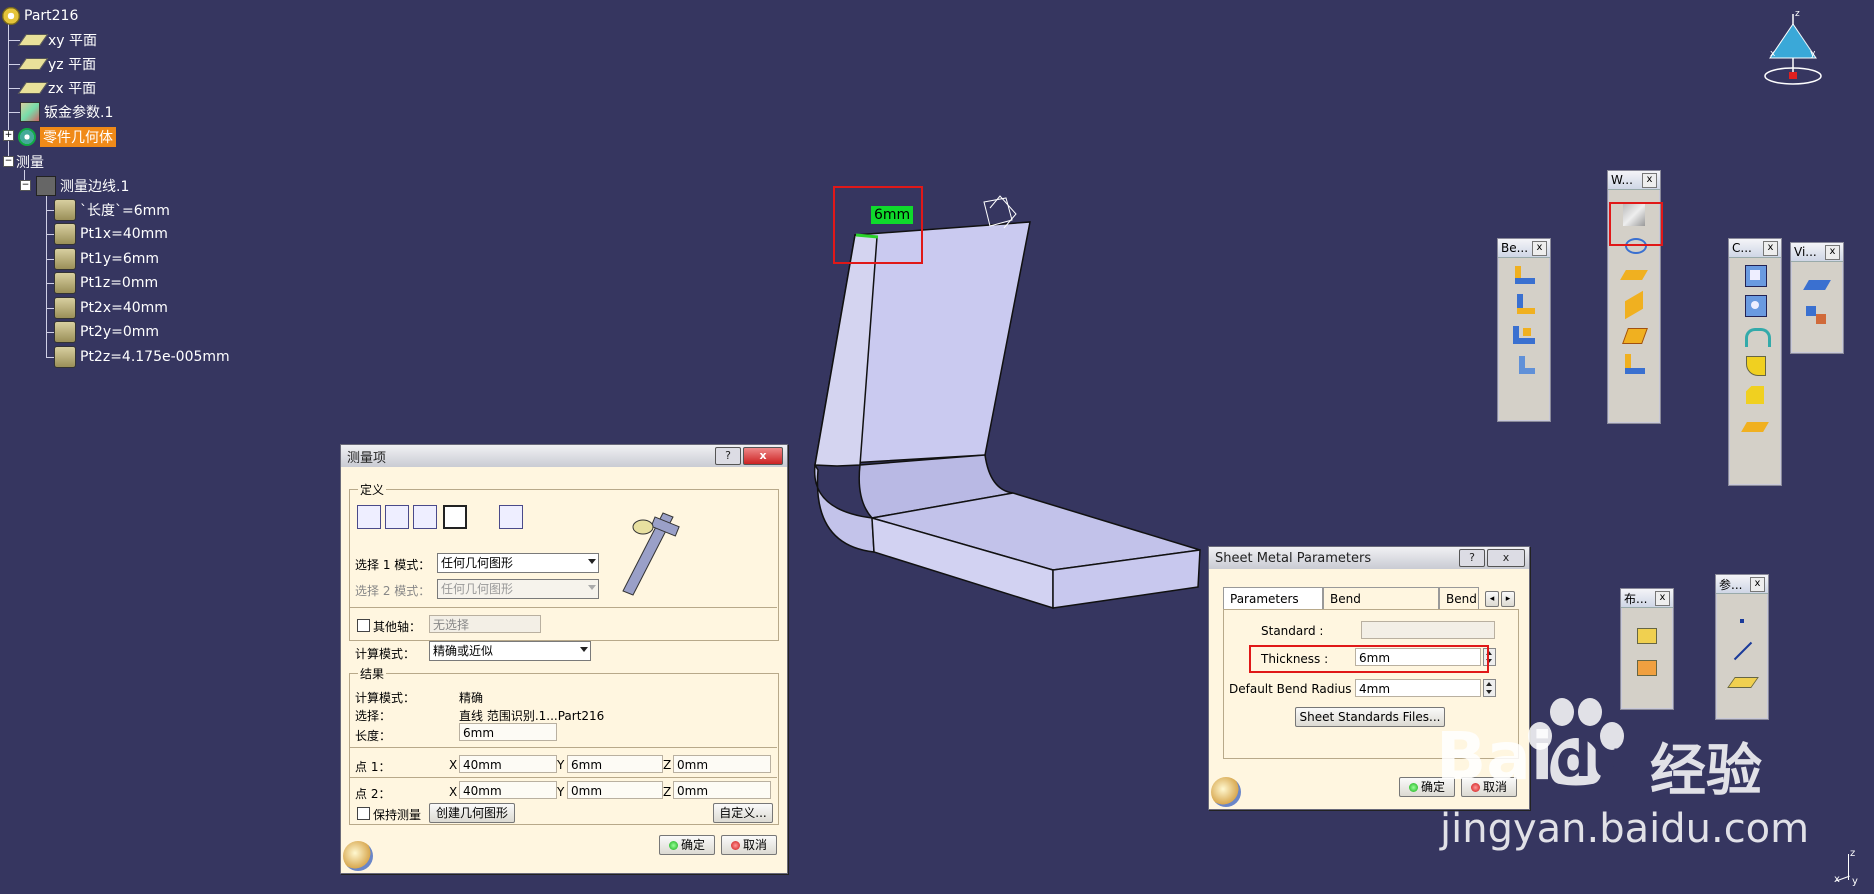 This screenshot has width=1874, height=894. I want to click on bend-radius-spinner, so click(1489, 688).